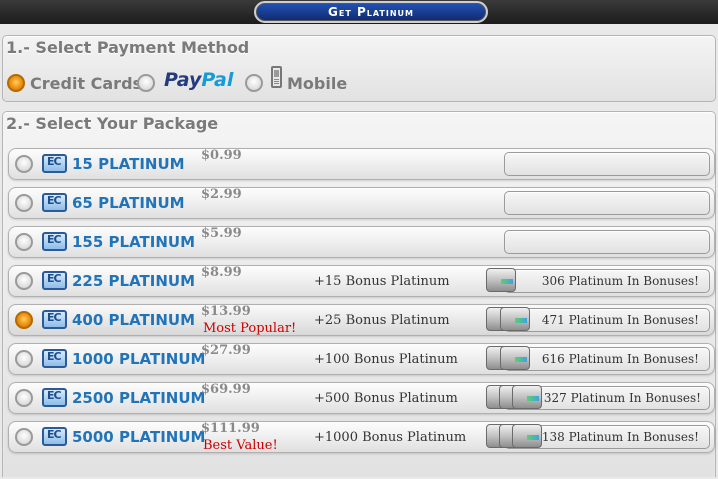 The image size is (718, 479). What do you see at coordinates (250, 328) in the screenshot?
I see `package-tag: Most Popular!` at bounding box center [250, 328].